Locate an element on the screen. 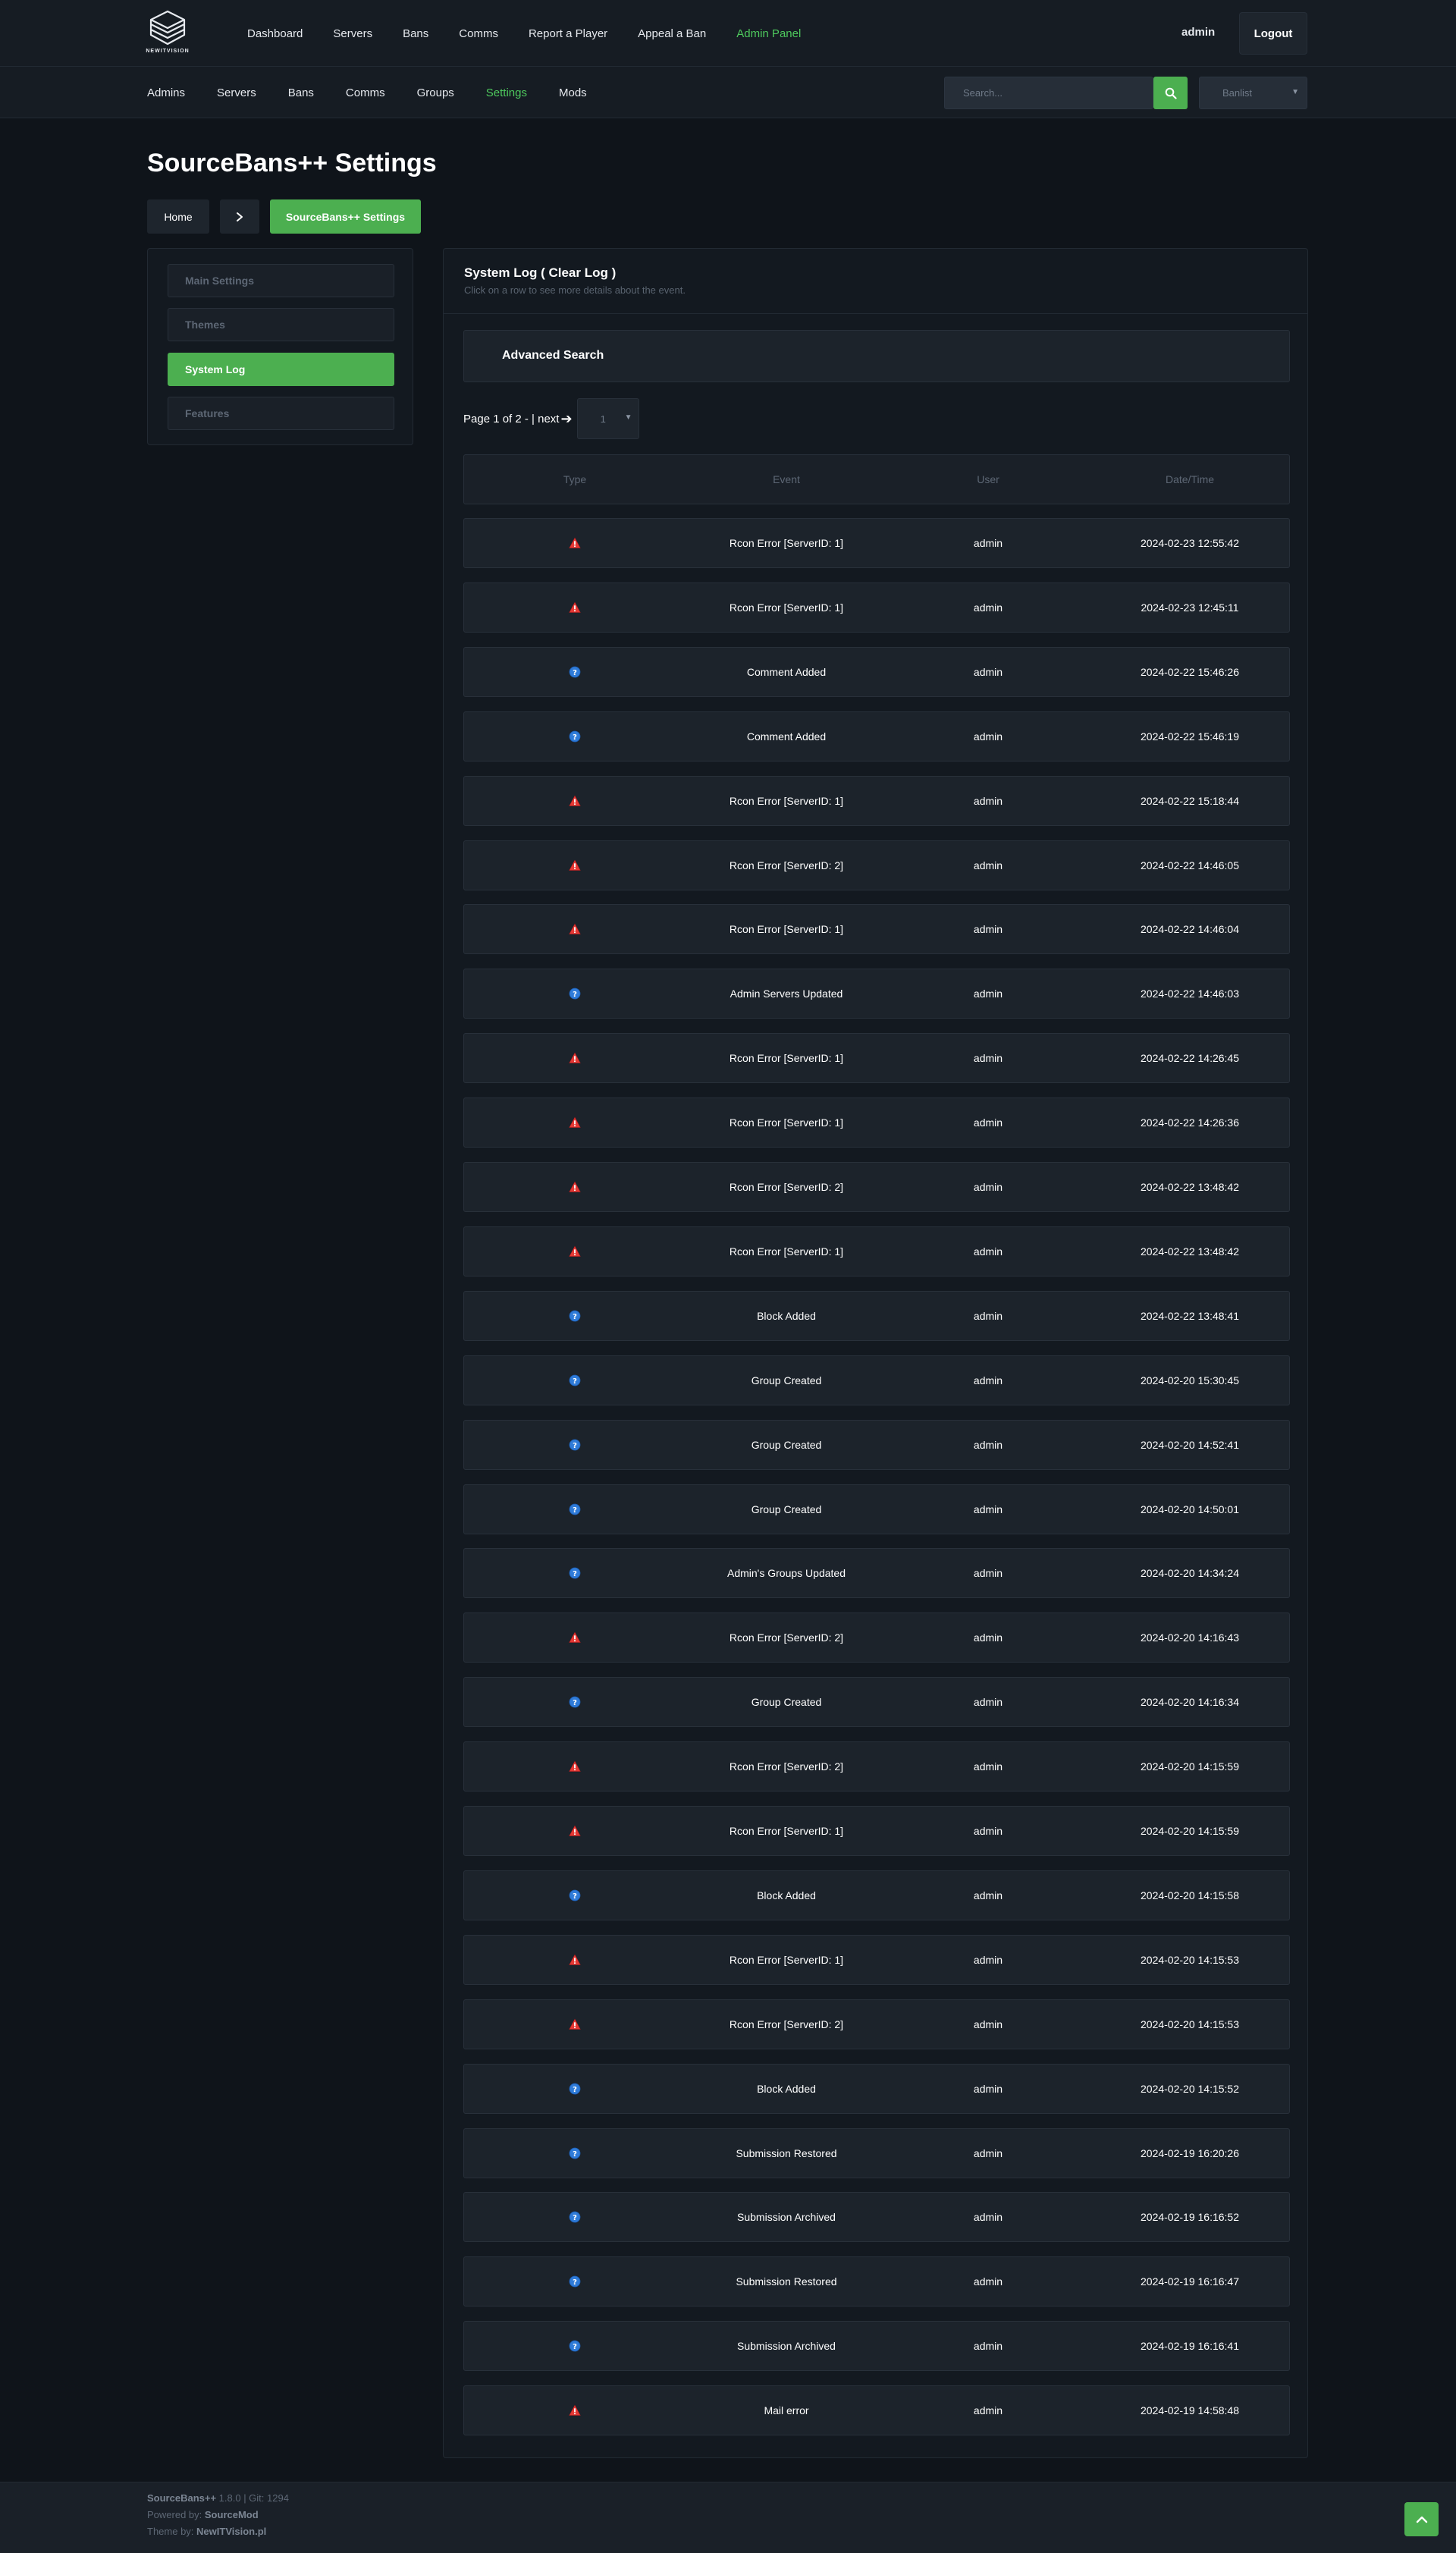 The height and width of the screenshot is (2553, 1456). log-date-cell: 2024-02-22 14:46:05 is located at coordinates (1190, 865).